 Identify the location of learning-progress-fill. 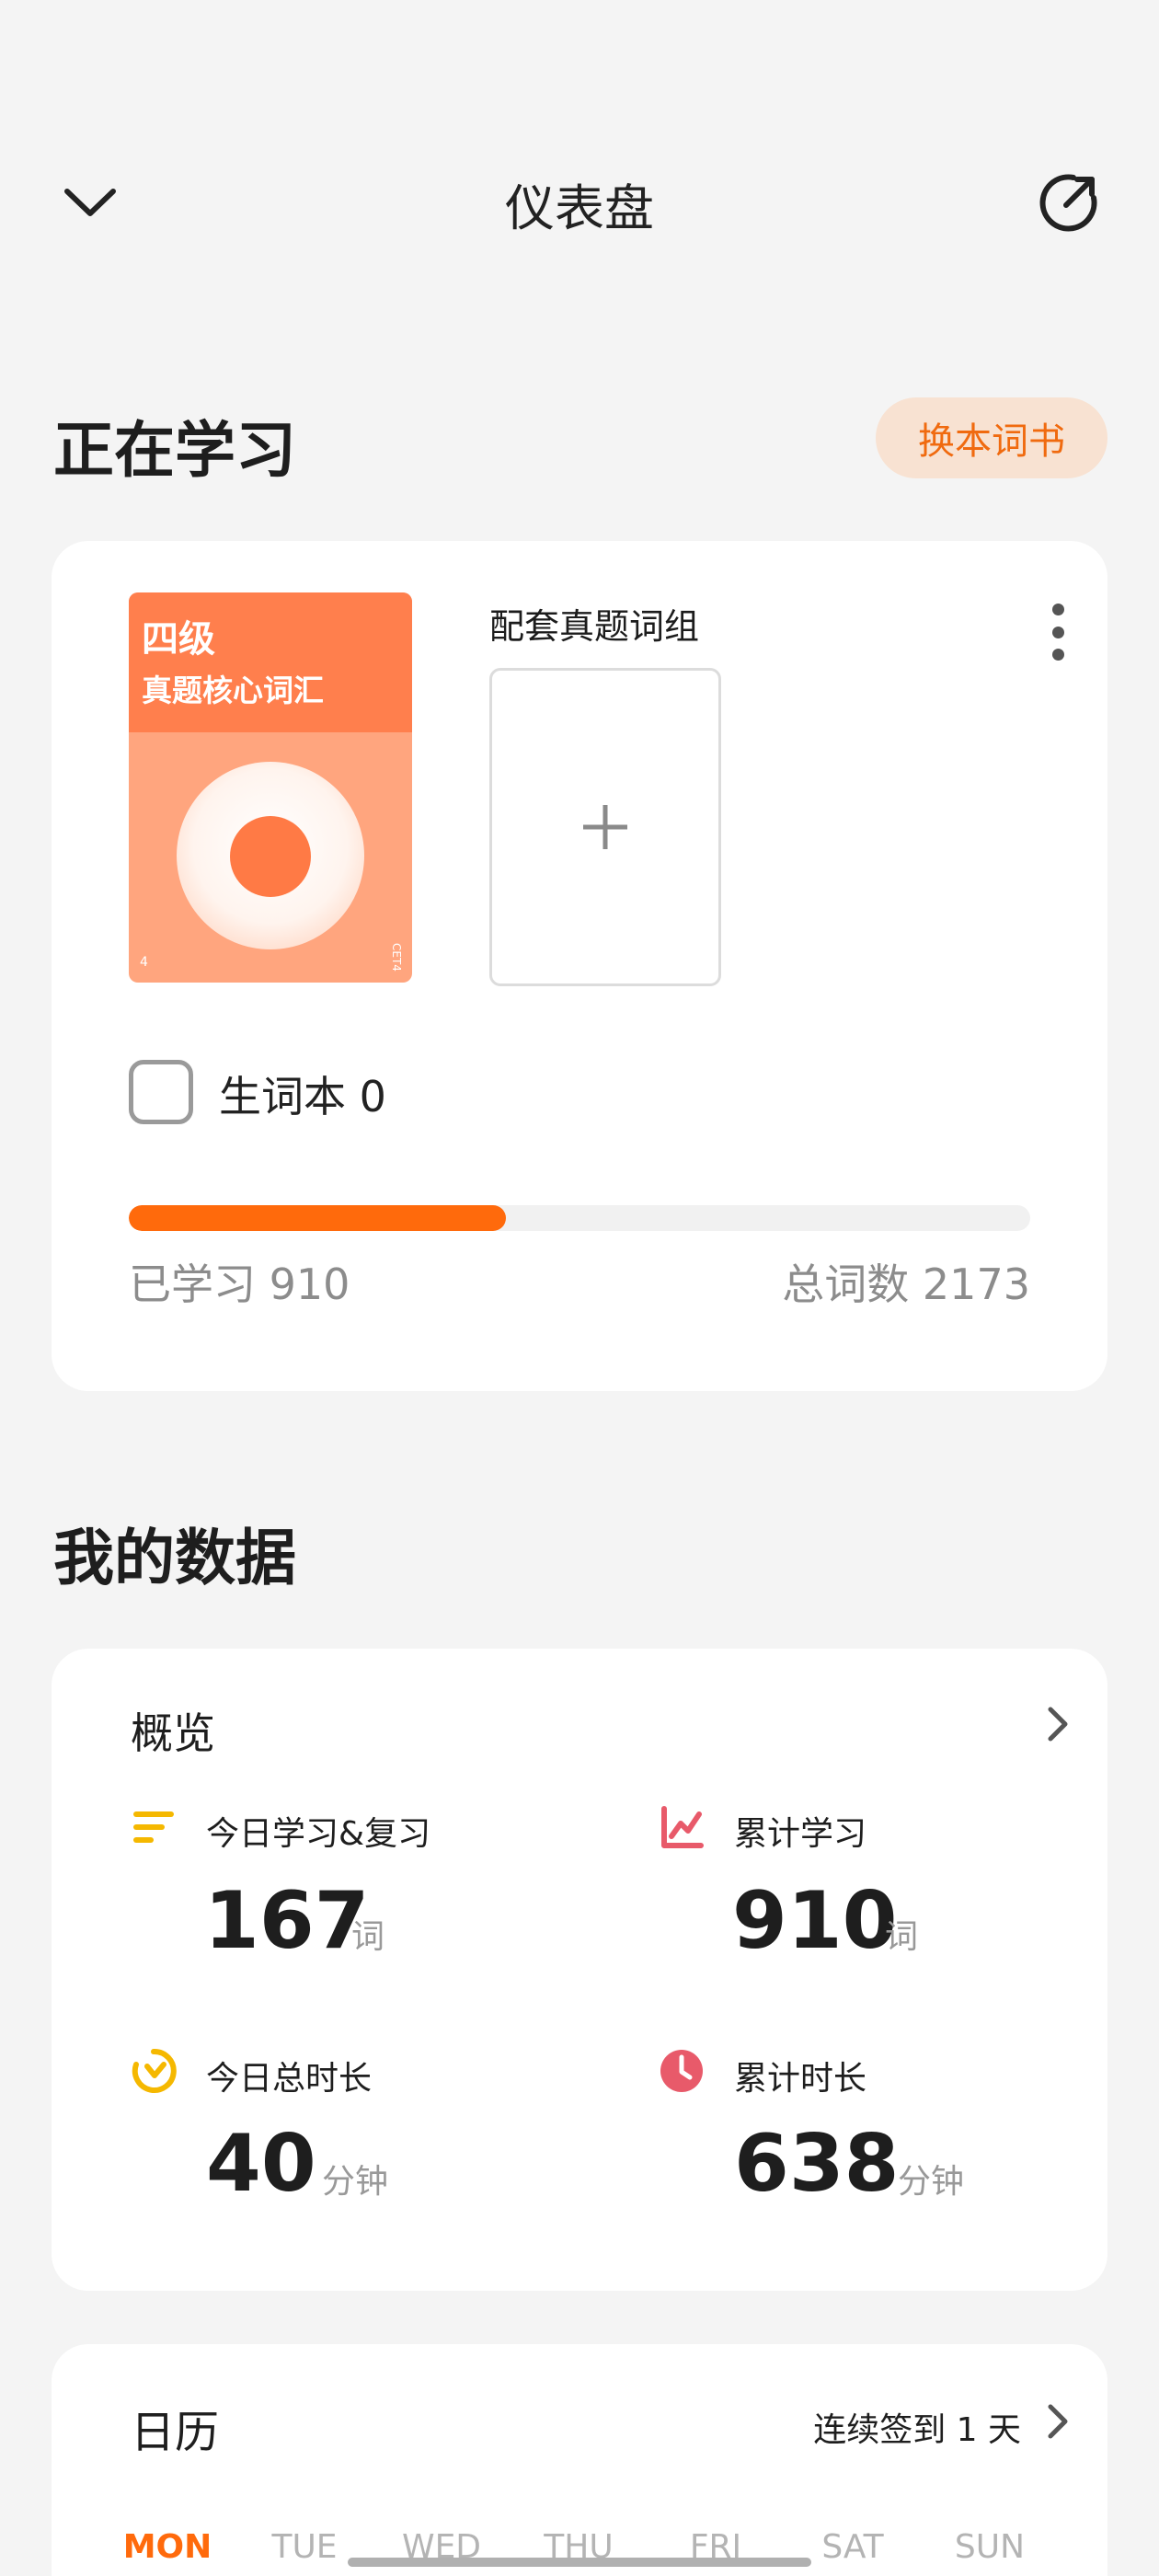
(318, 1218).